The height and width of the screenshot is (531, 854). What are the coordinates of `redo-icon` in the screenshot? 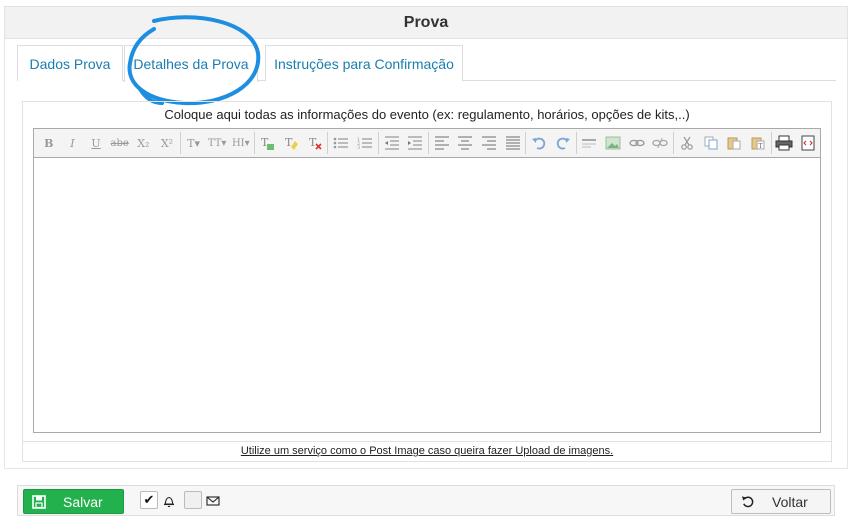 It's located at (563, 143).